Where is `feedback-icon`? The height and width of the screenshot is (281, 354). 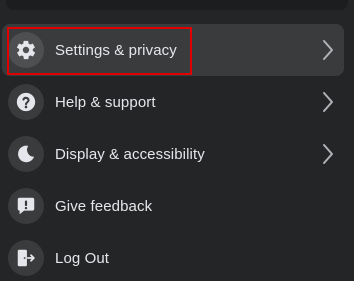
feedback-icon is located at coordinates (26, 206).